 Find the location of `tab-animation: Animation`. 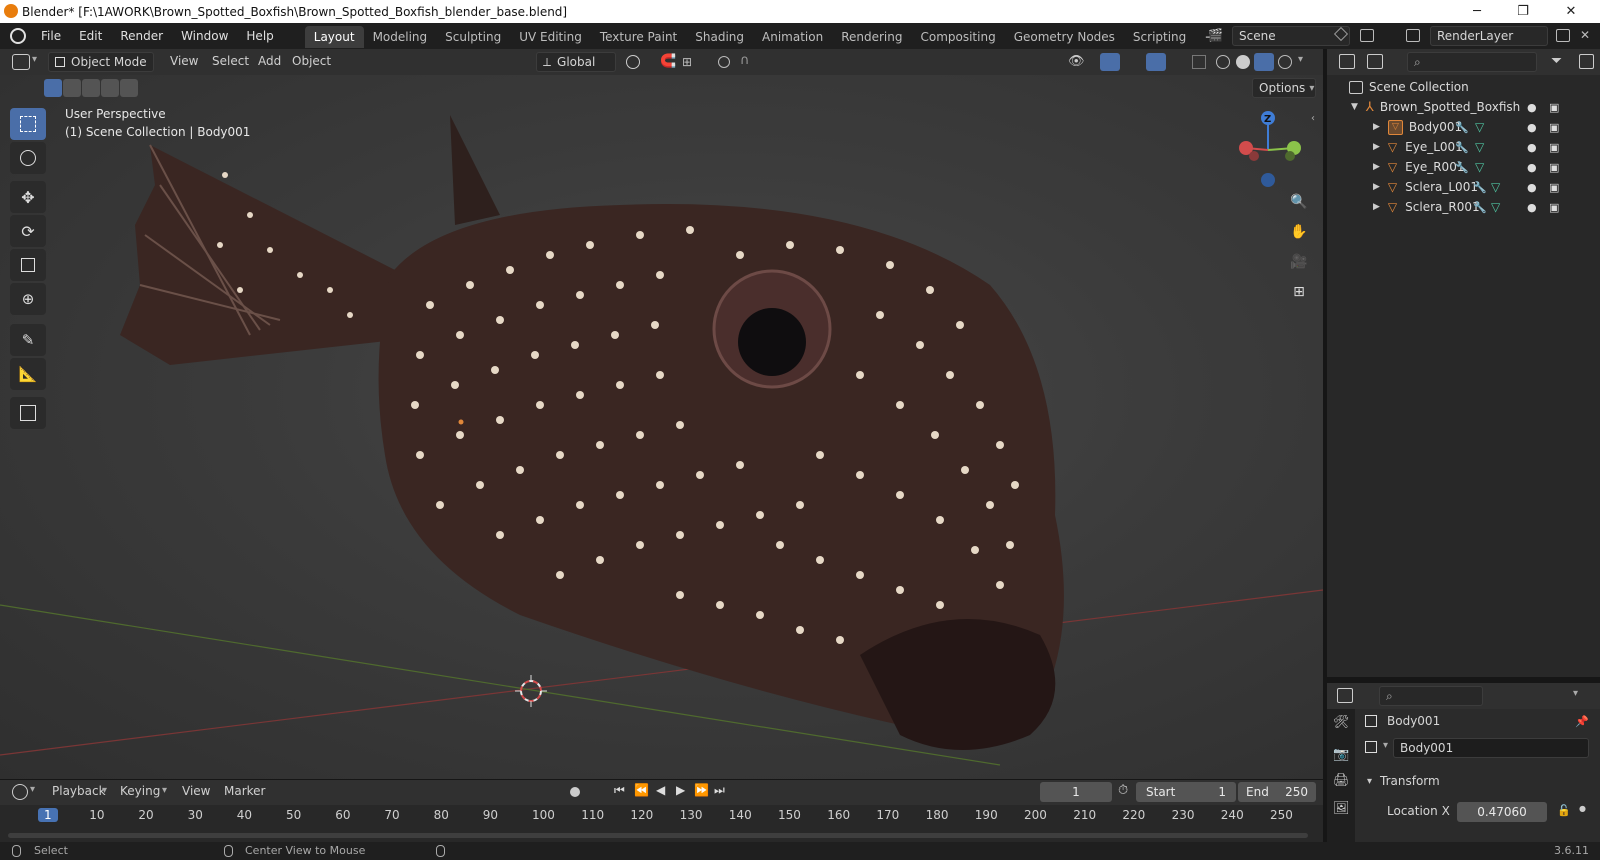

tab-animation: Animation is located at coordinates (792, 37).